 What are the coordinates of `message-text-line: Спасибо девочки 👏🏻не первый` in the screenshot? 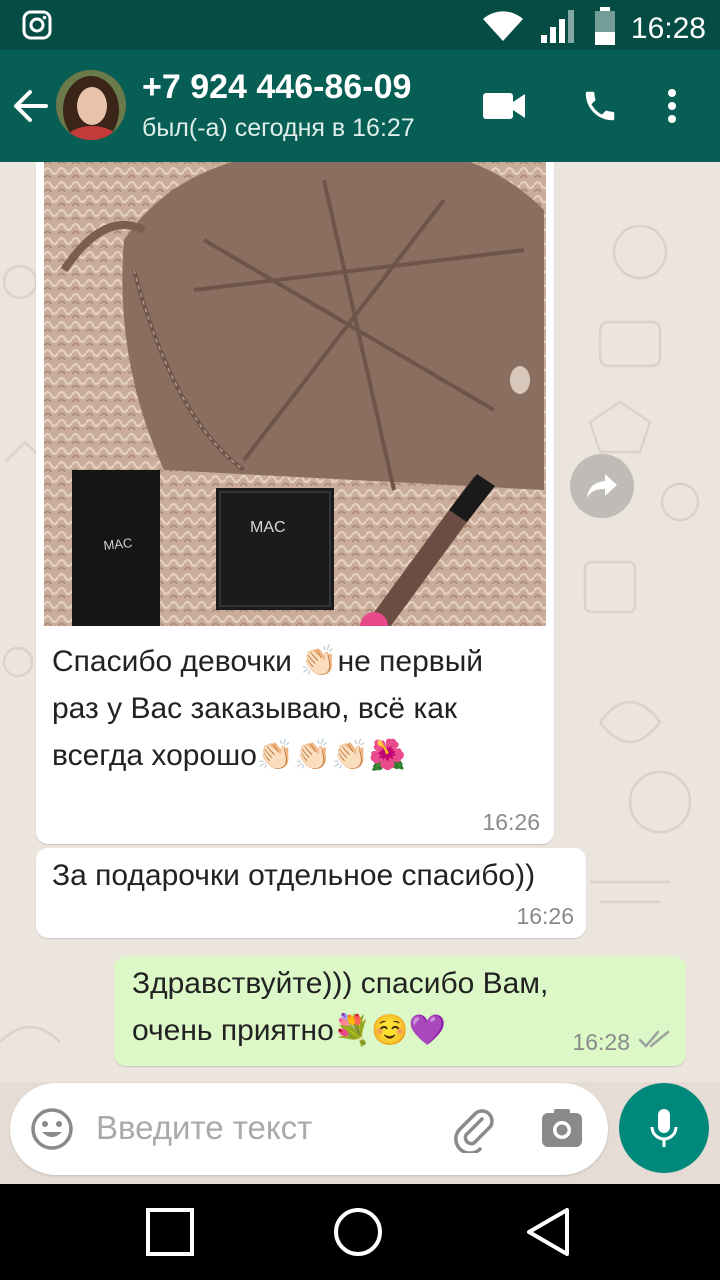 It's located at (268, 661).